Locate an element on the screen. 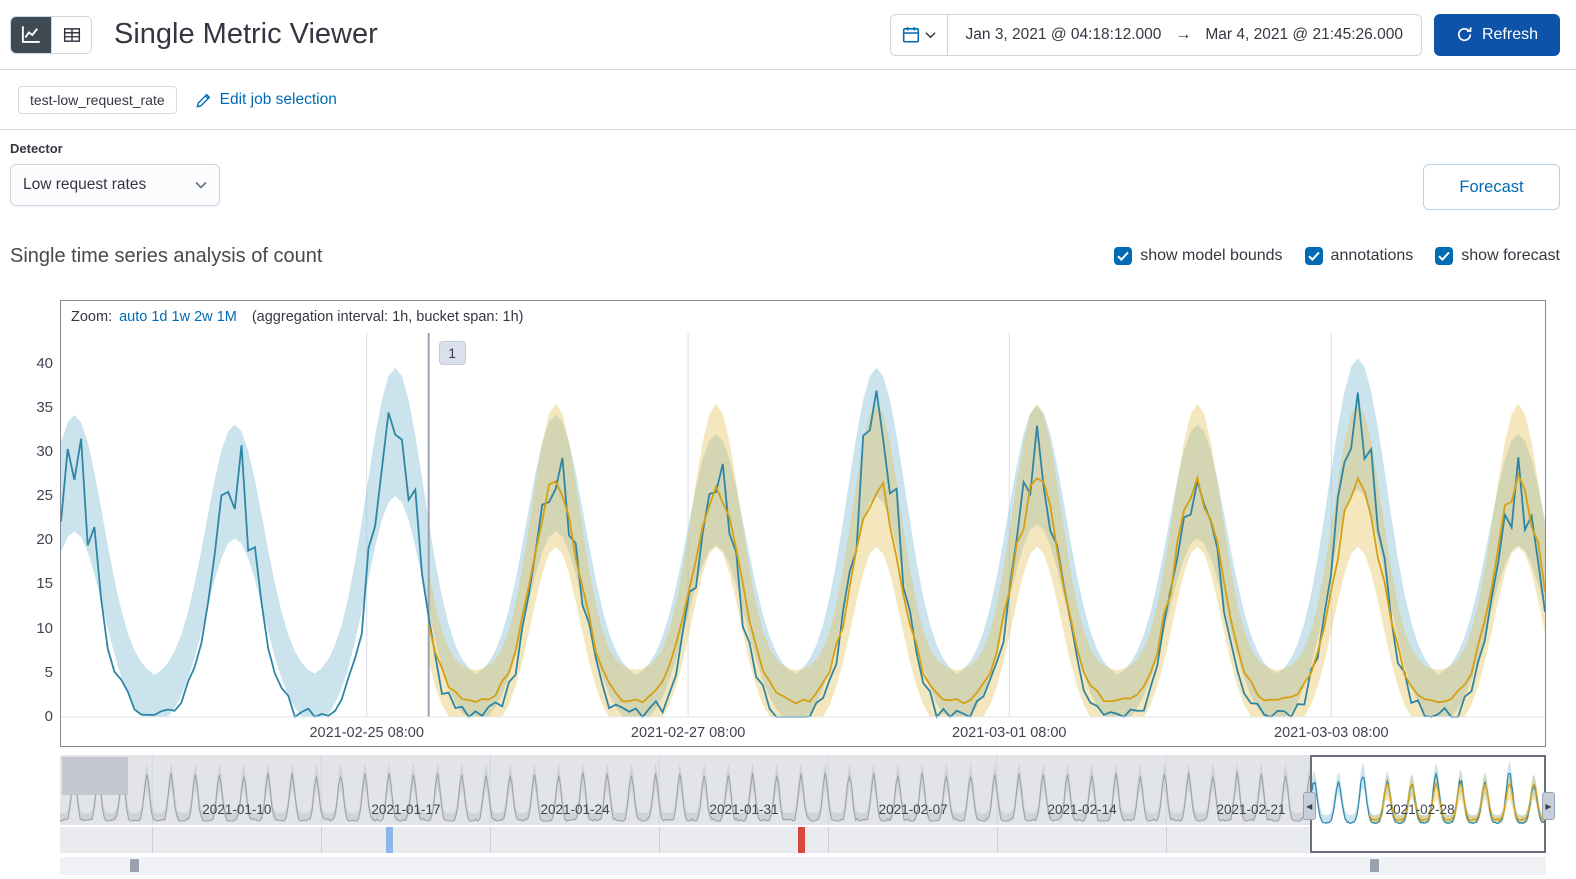  annotations-timeline is located at coordinates (803, 866).